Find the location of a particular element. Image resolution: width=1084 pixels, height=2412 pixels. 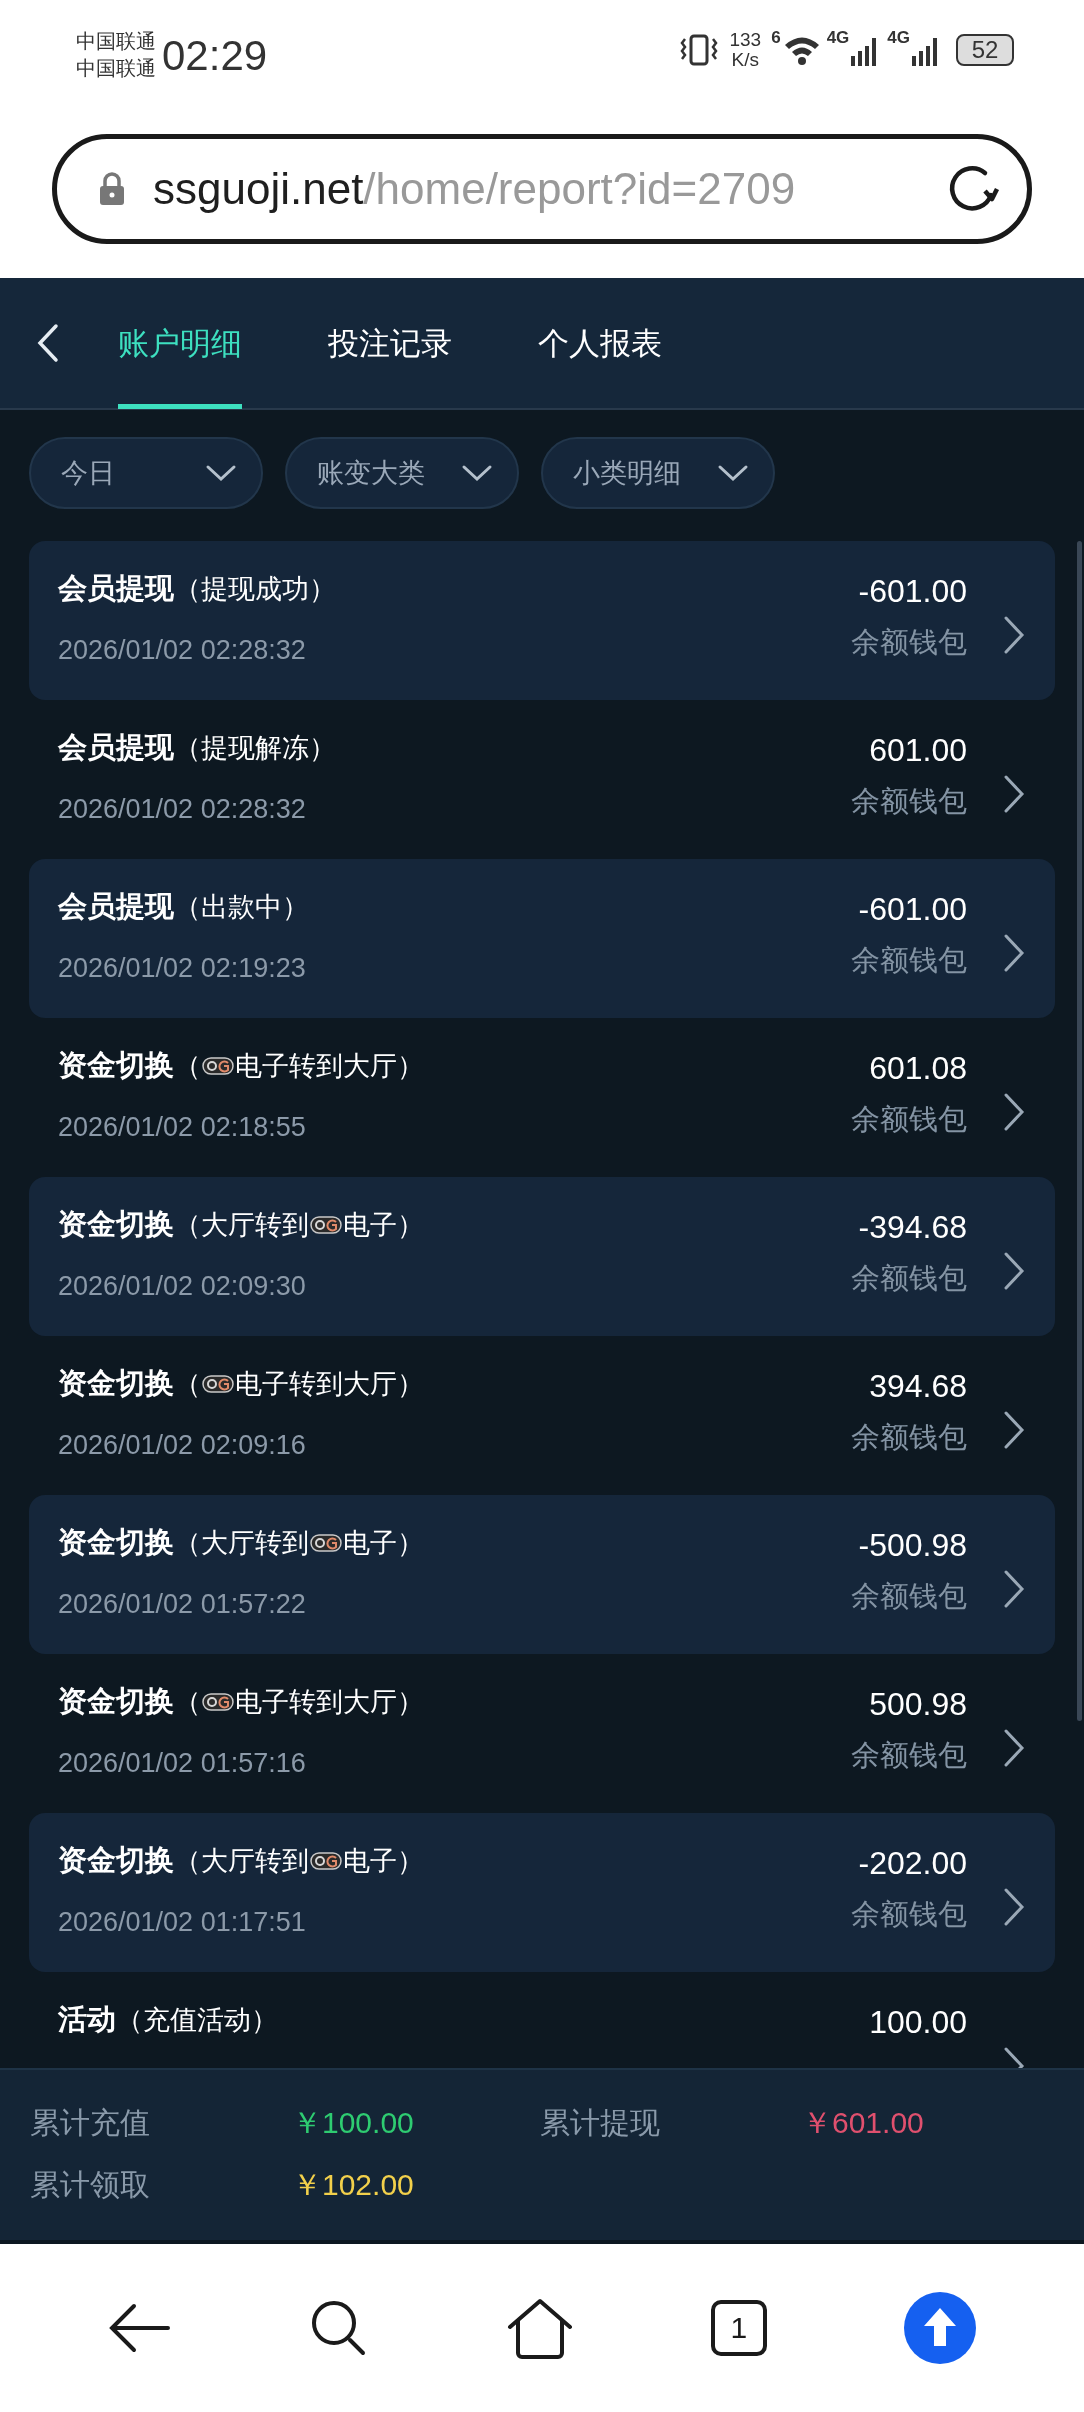

summary-value: ￥601.00 is located at coordinates (863, 2122).